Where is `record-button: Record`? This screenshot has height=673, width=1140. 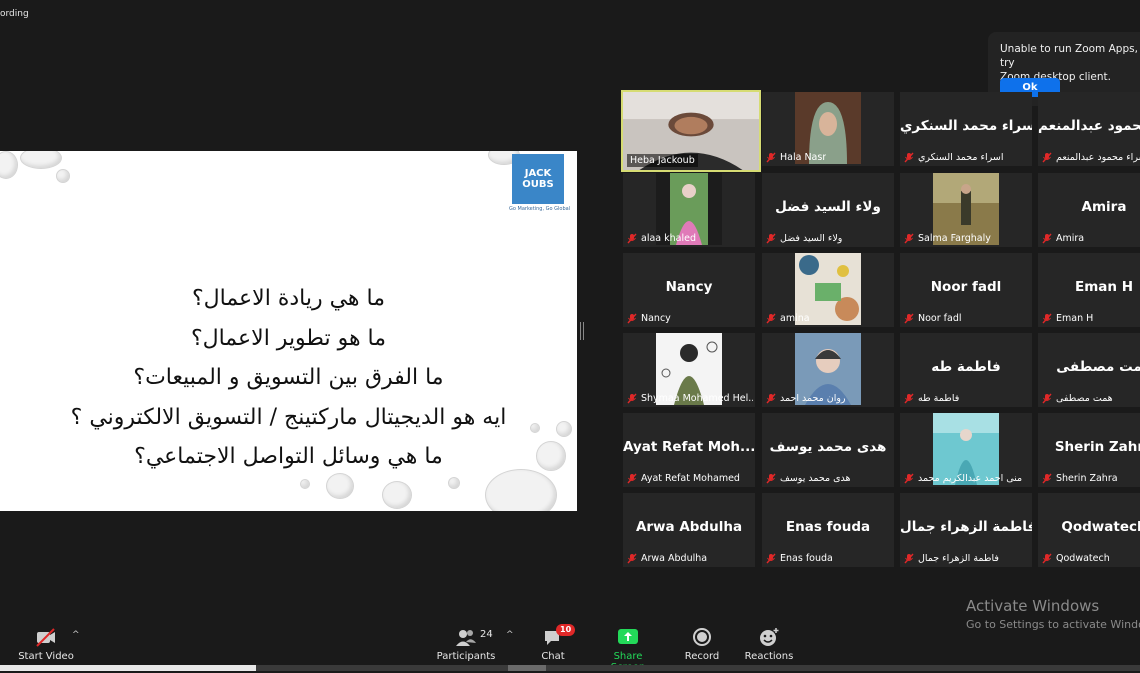 record-button: Record is located at coordinates (702, 644).